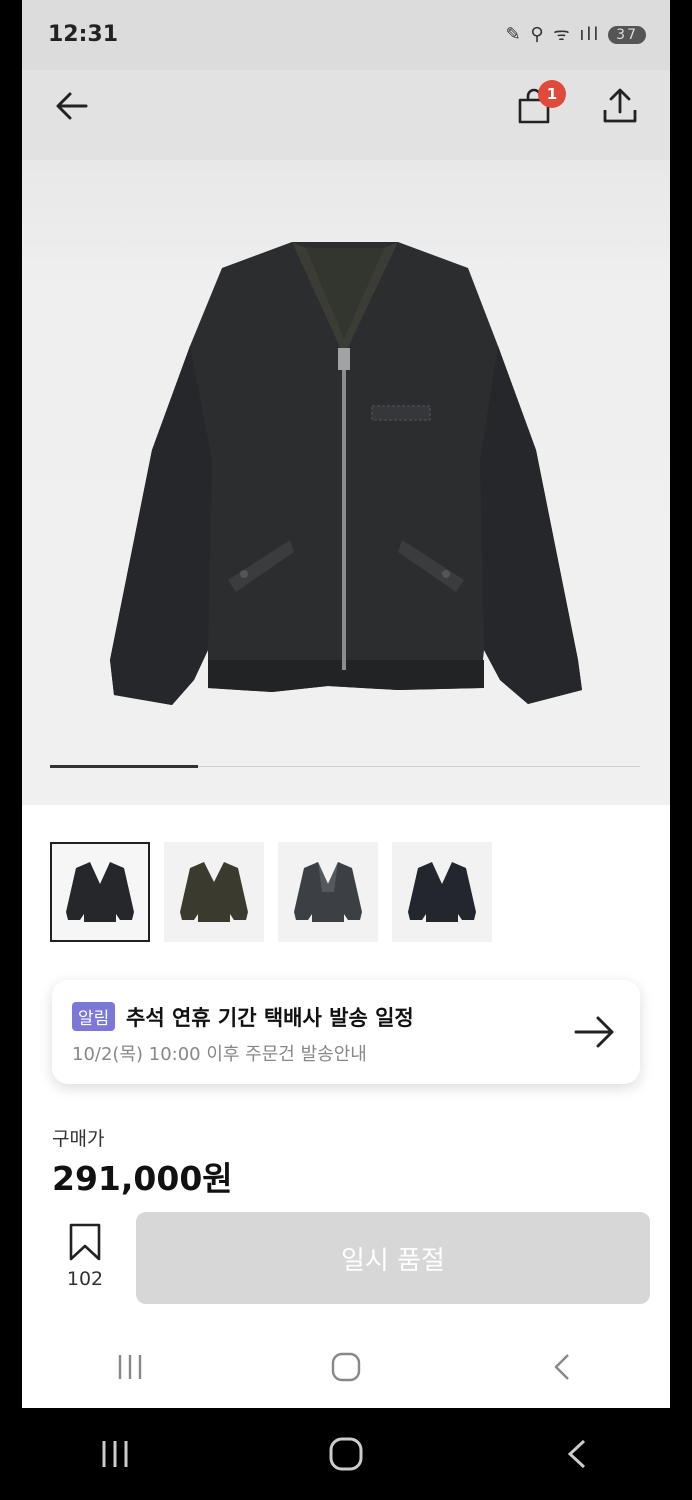 The height and width of the screenshot is (1500, 692). Describe the element at coordinates (627, 35) in the screenshot. I see `battery-icon: 37` at that location.